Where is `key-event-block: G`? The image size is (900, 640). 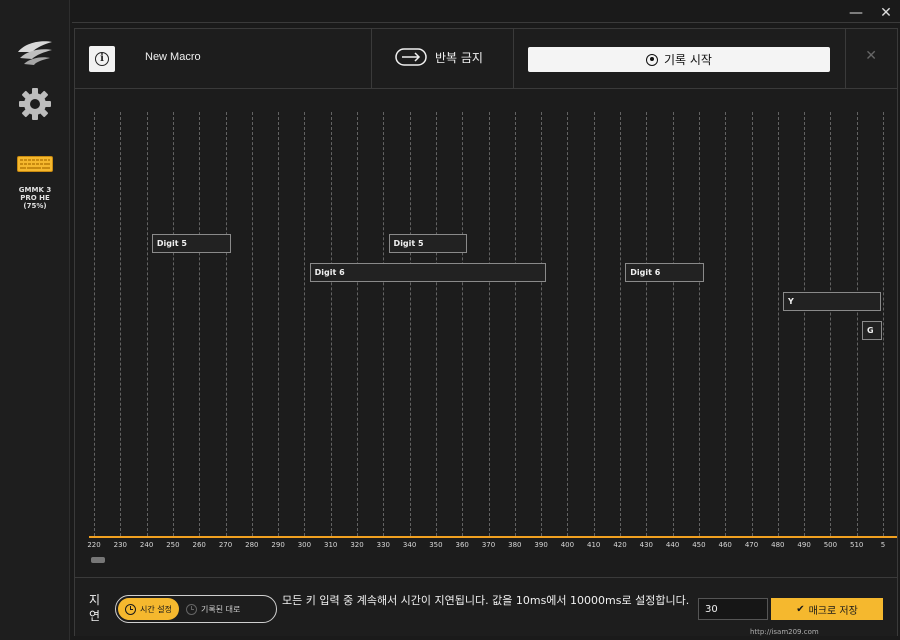
key-event-block: G is located at coordinates (871, 330).